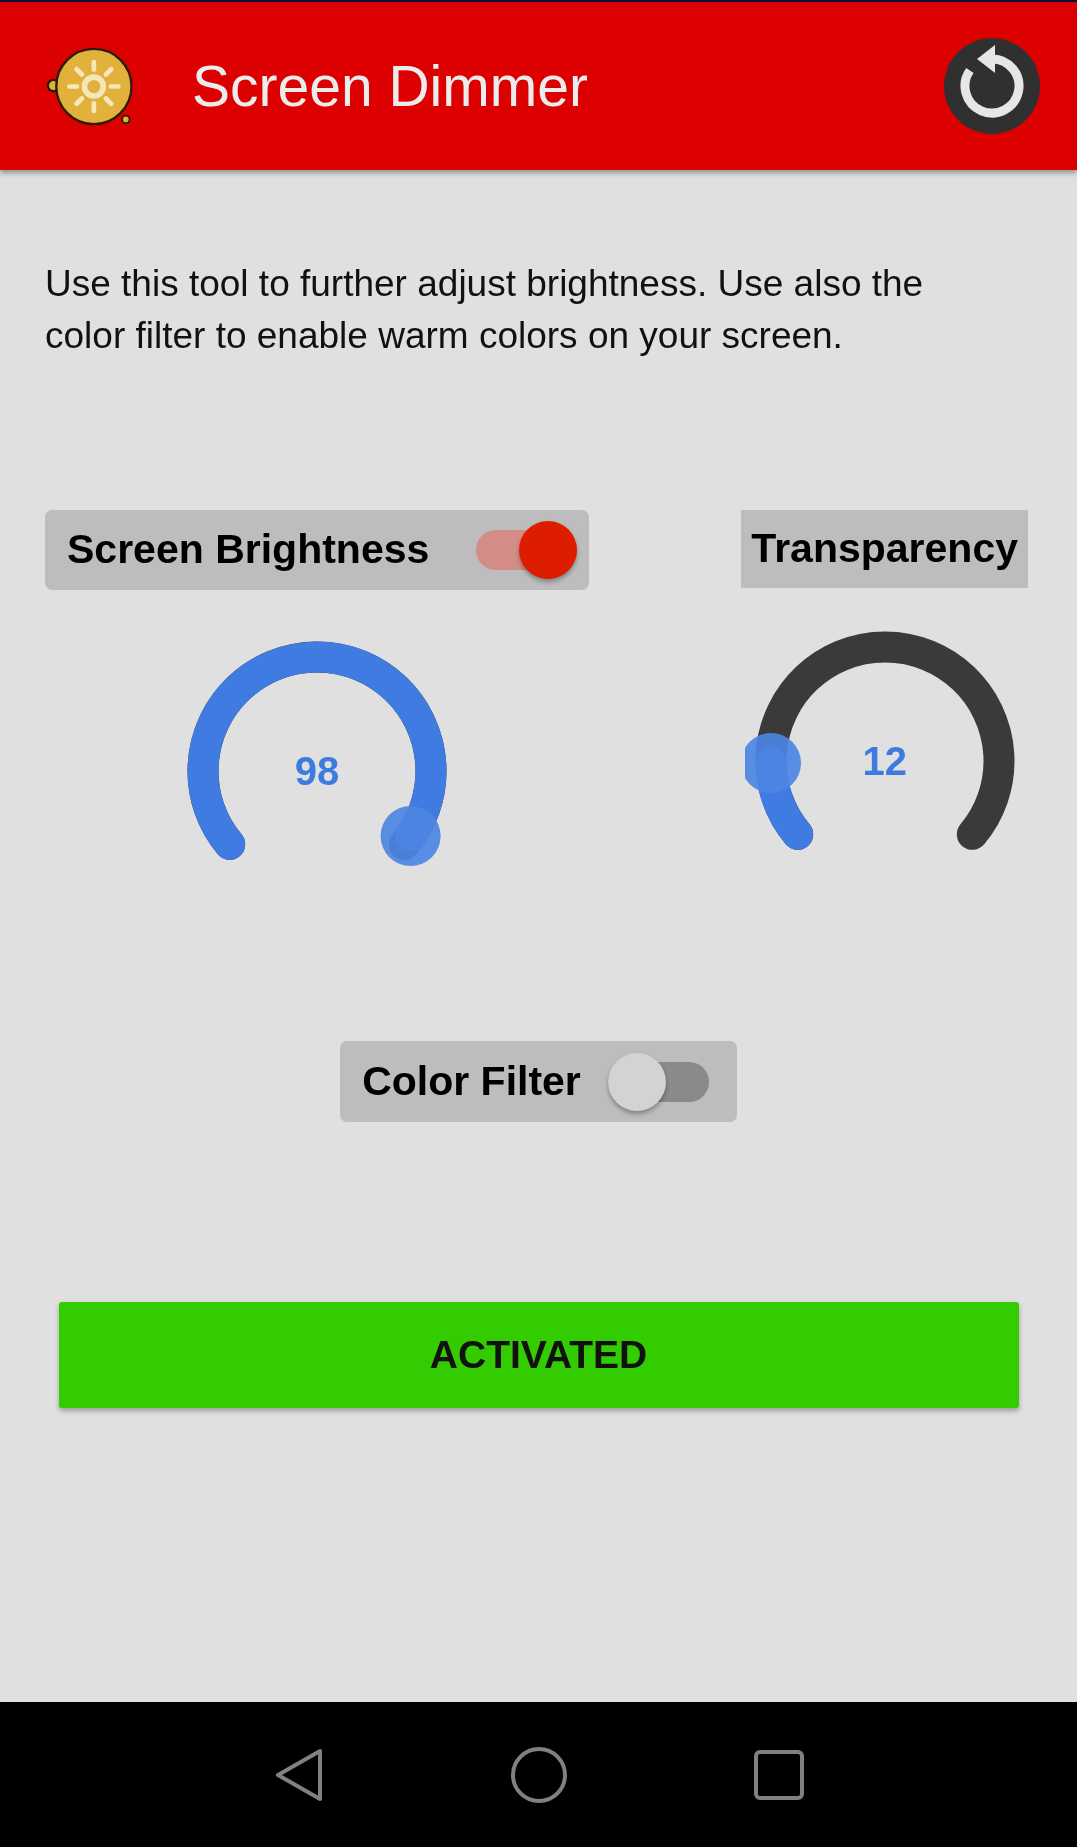 The width and height of the screenshot is (1077, 1847). What do you see at coordinates (538, 1355) in the screenshot?
I see `activate-button: ACTIVATED` at bounding box center [538, 1355].